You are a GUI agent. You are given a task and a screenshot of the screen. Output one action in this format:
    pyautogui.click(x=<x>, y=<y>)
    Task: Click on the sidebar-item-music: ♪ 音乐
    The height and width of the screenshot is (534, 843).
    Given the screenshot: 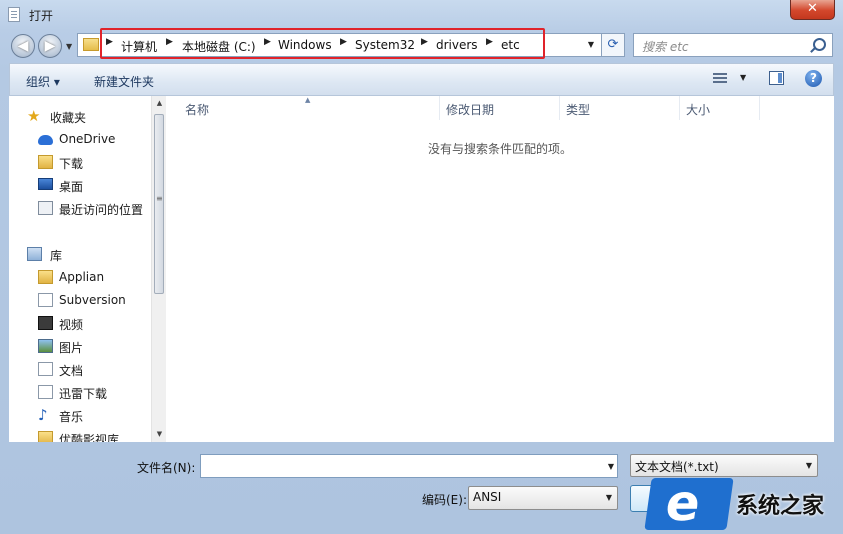 What is the action you would take?
    pyautogui.click(x=80, y=416)
    